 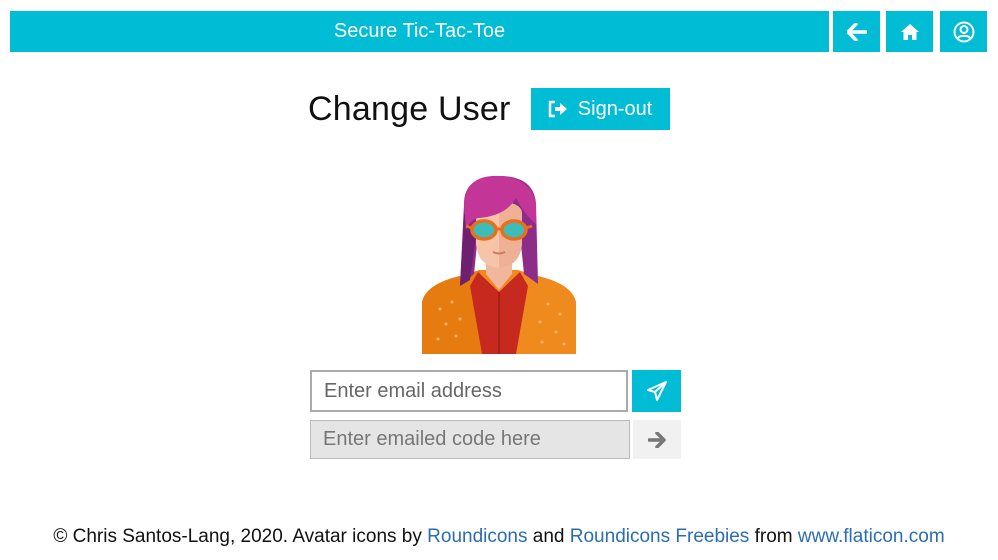 I want to click on submit-code-button, so click(x=657, y=439).